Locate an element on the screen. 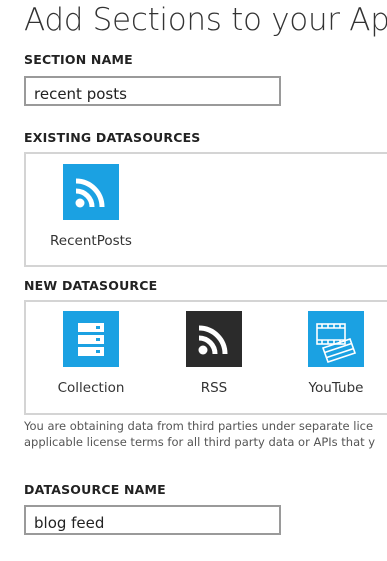 The image size is (387, 561). page-title: Add Sections to your App is located at coordinates (205, 20).